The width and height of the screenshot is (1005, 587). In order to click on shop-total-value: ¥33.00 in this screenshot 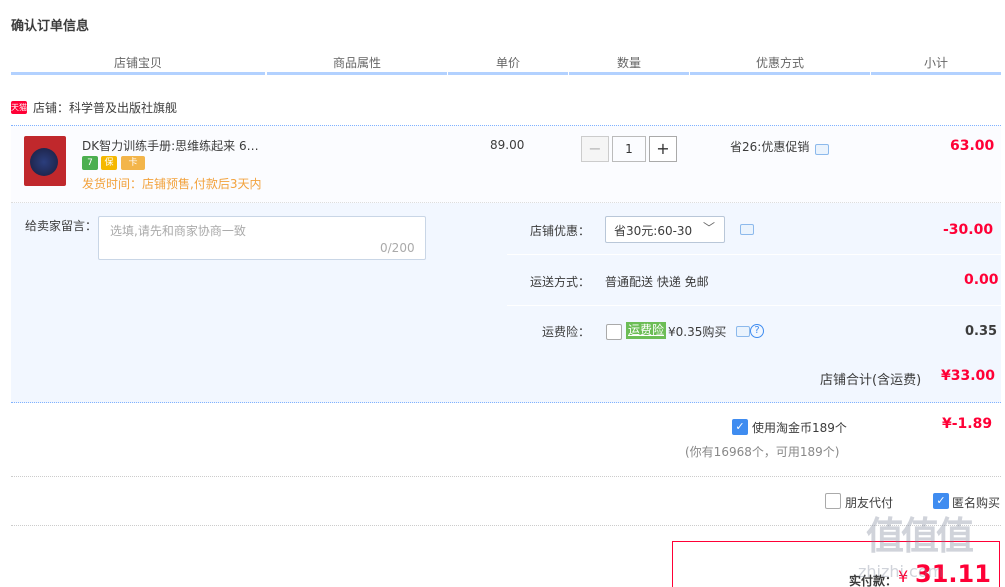, I will do `click(968, 376)`.